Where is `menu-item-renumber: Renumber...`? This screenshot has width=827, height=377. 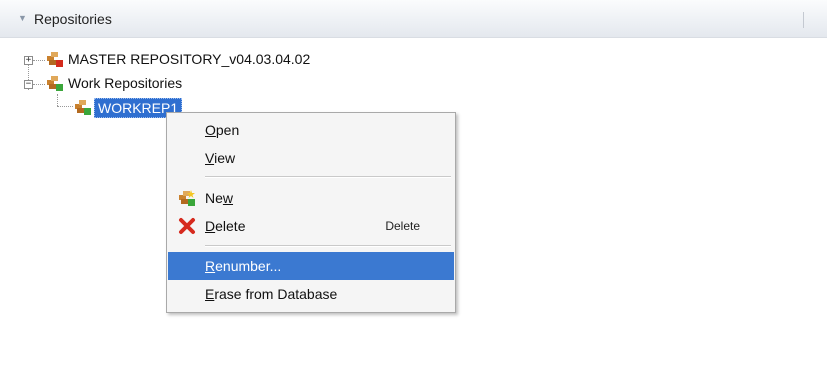
menu-item-renumber: Renumber... is located at coordinates (311, 266).